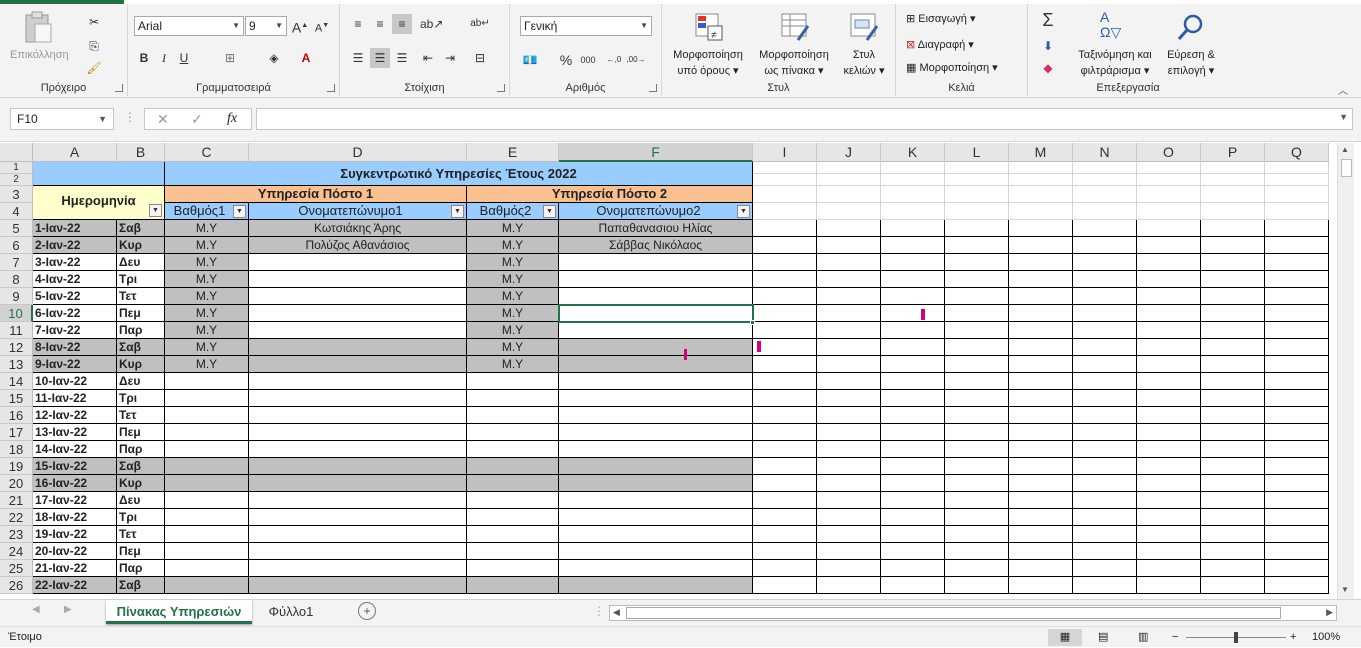  Describe the element at coordinates (322, 26) in the screenshot. I see `decrease-font-icon: A▼` at that location.